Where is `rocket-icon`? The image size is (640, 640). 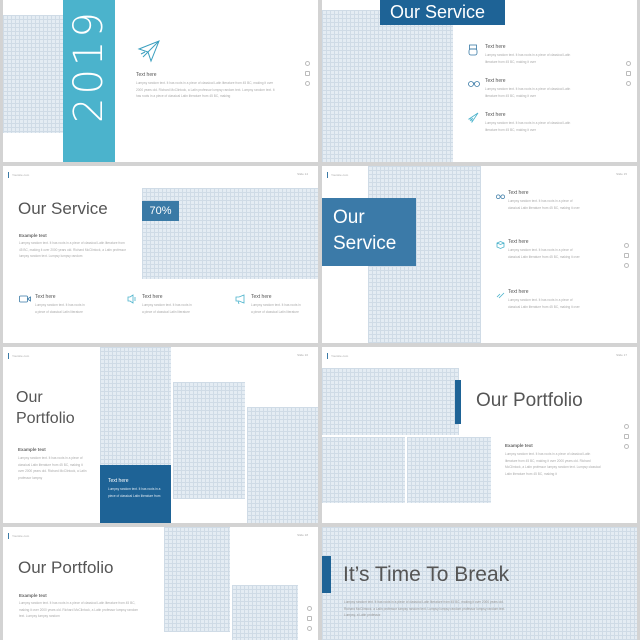 rocket-icon is located at coordinates (473, 117).